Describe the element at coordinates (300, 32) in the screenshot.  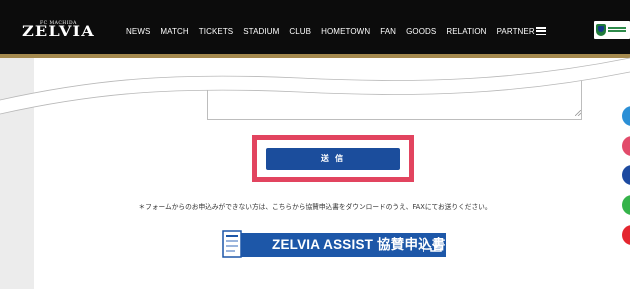
I see `nav-item-club: CLUB` at that location.